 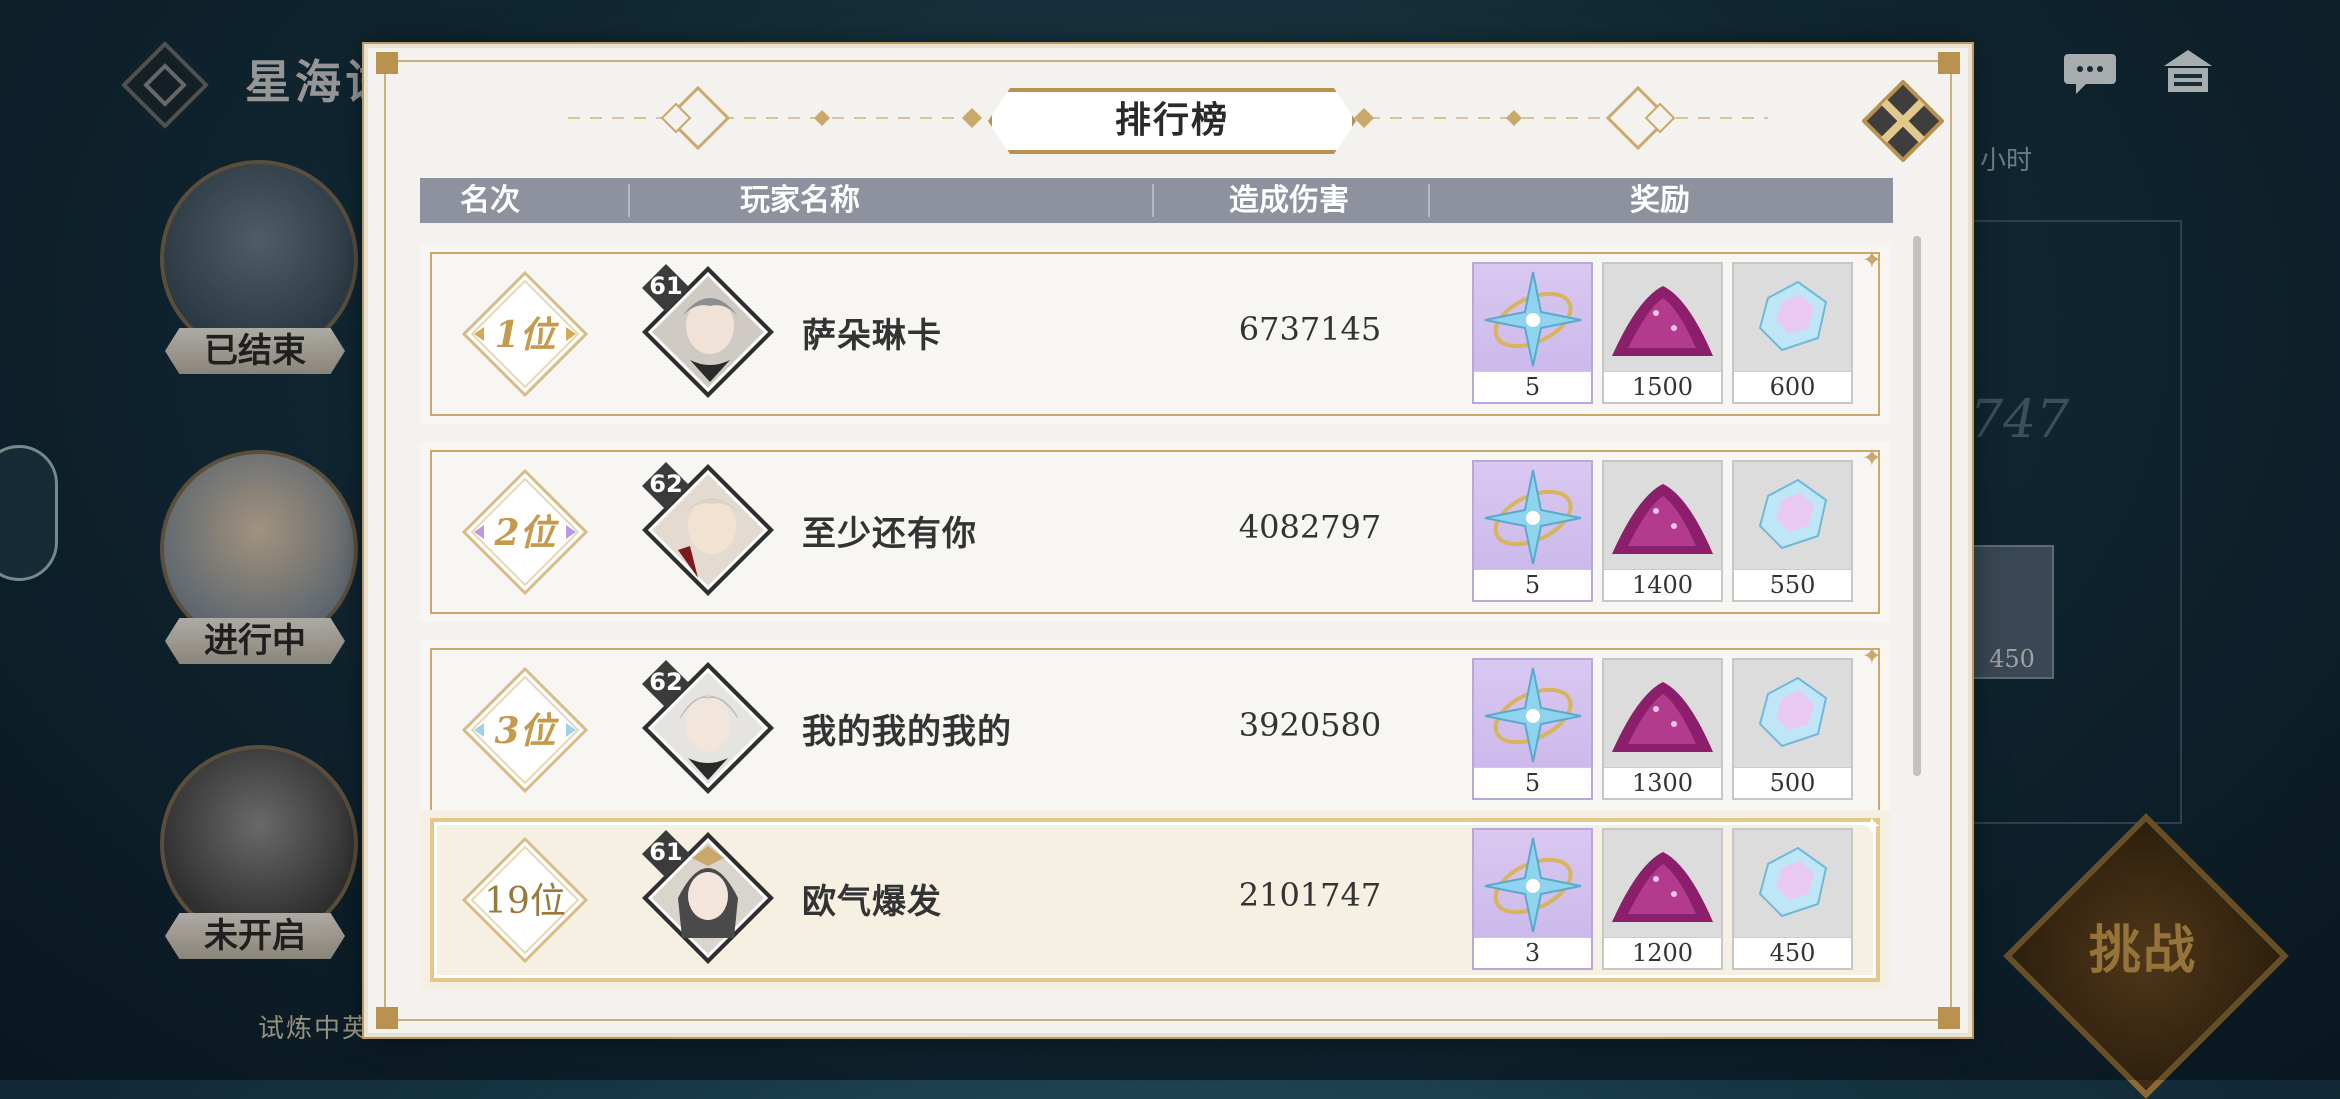 I want to click on reward-quantity: 1300, so click(x=1662, y=782).